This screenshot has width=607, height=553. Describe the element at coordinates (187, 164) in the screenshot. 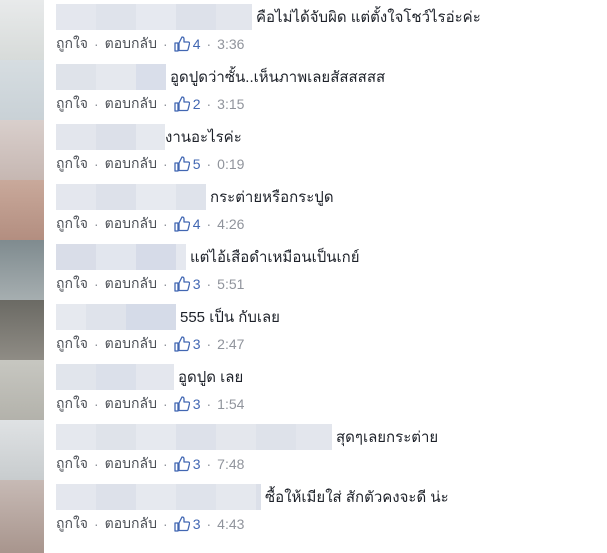

I see `like-count: 5` at that location.